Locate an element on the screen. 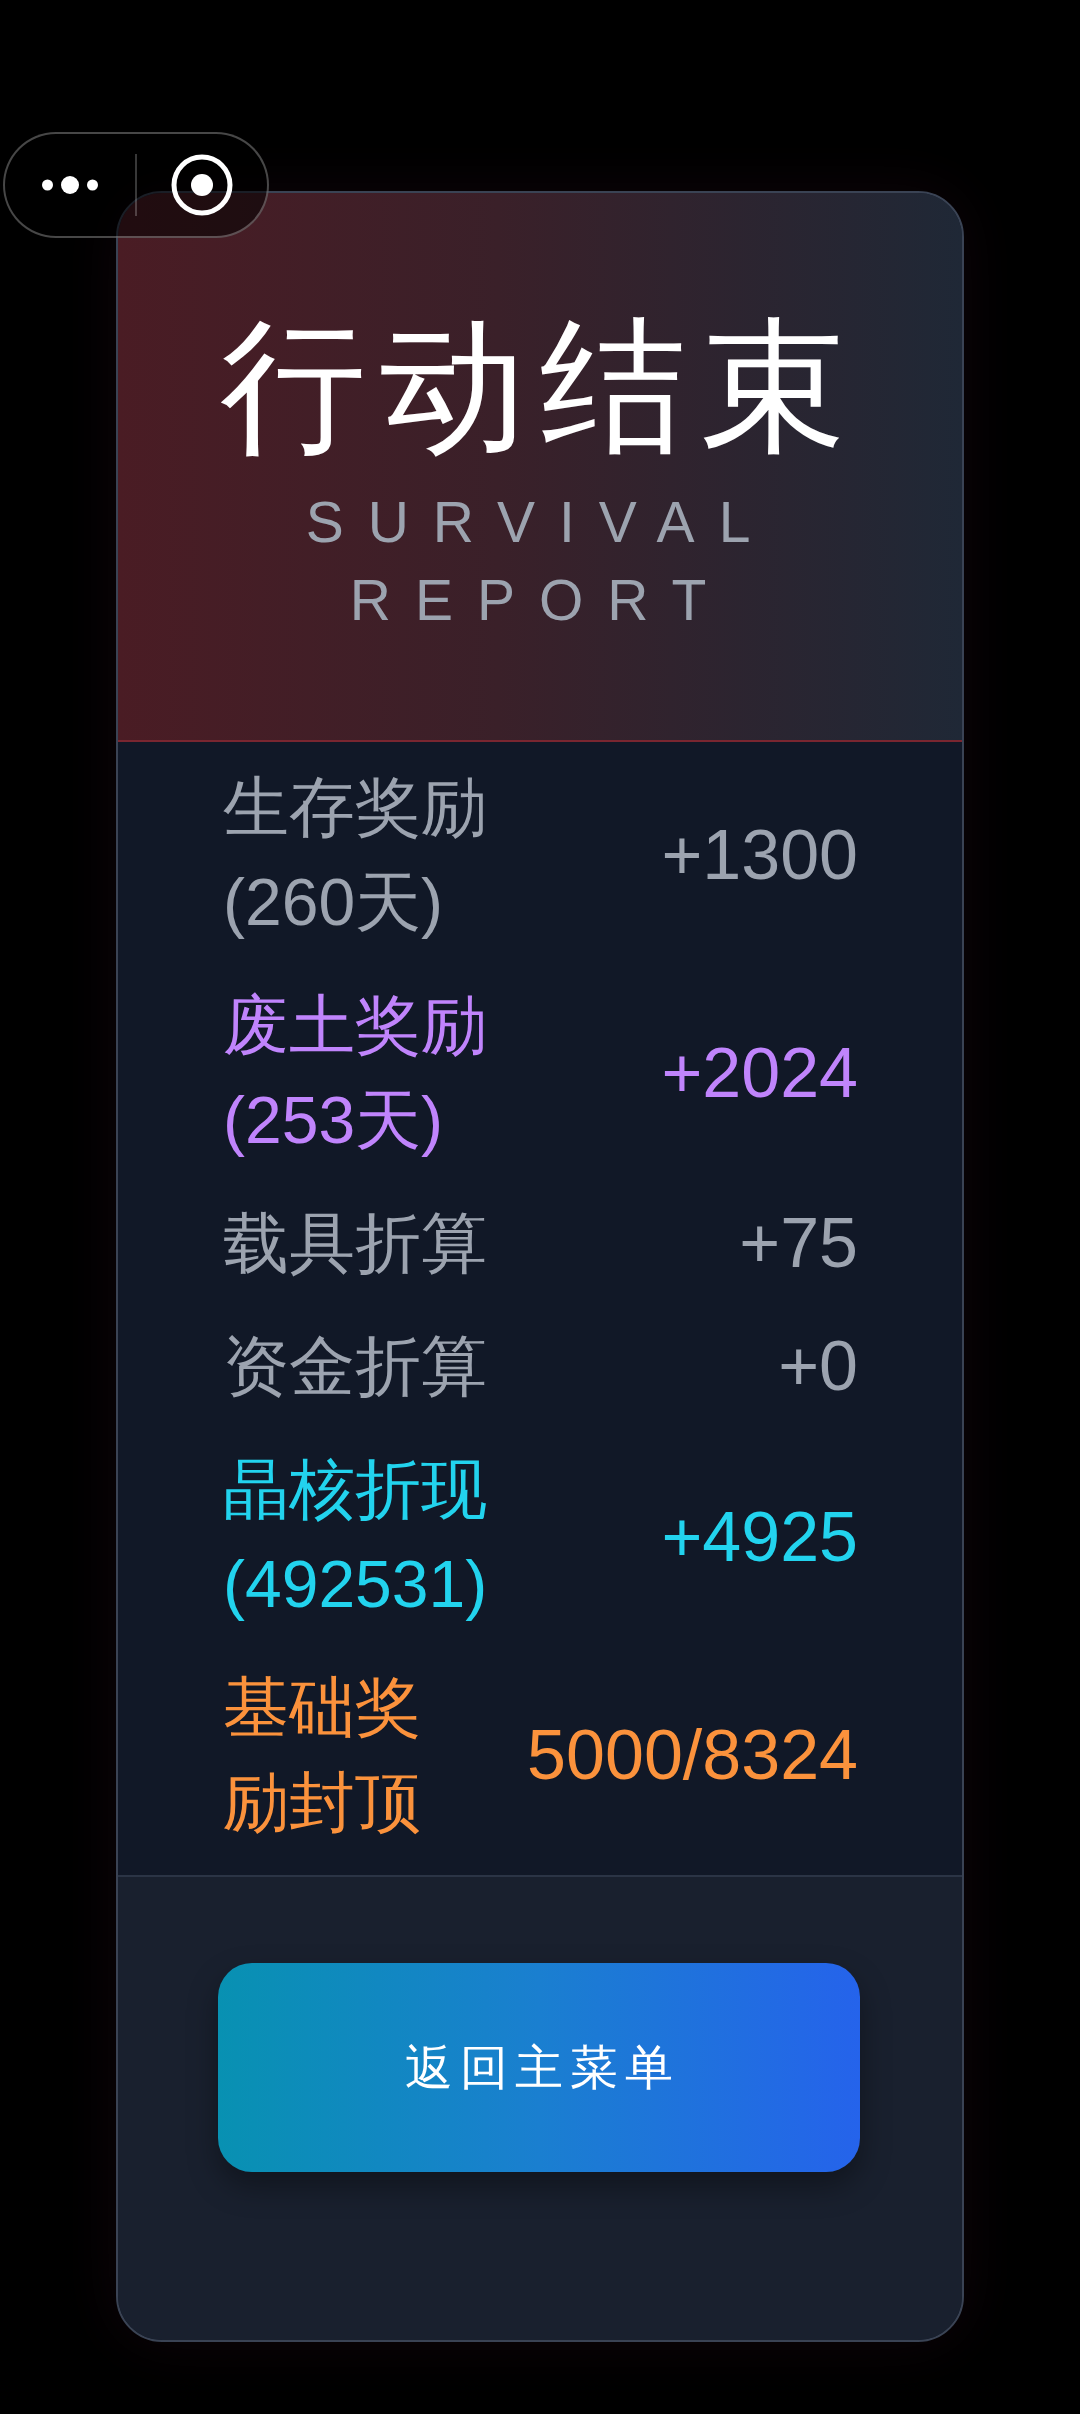 This screenshot has height=2414, width=1080. reward-label: 生存奖励 (260天) is located at coordinates (355, 855).